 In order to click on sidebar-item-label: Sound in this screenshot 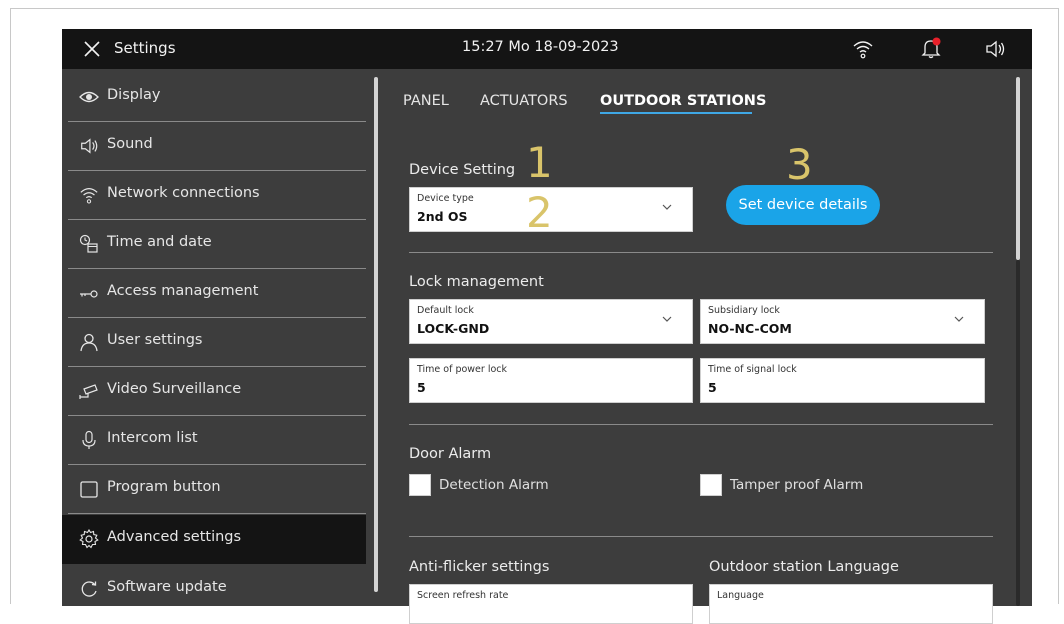, I will do `click(130, 144)`.